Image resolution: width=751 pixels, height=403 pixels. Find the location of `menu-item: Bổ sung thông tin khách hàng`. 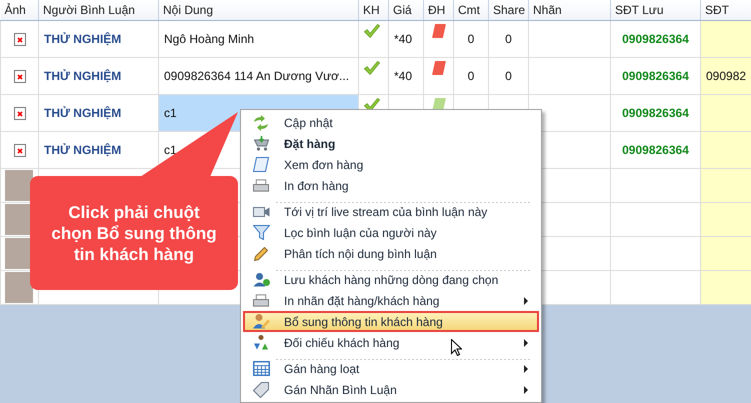

menu-item: Bổ sung thông tin khách hàng is located at coordinates (391, 321).